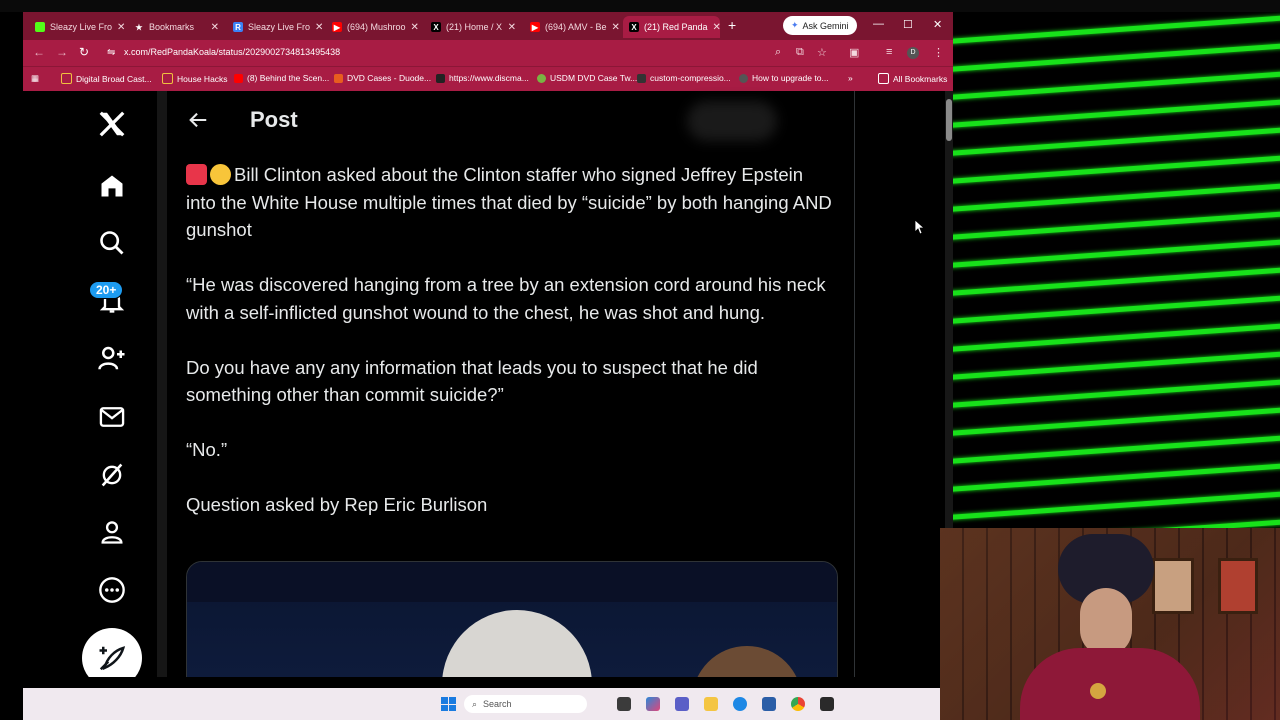 Image resolution: width=1280 pixels, height=720 pixels. Describe the element at coordinates (62, 52) in the screenshot. I see `forward-arrow-icon: →` at that location.